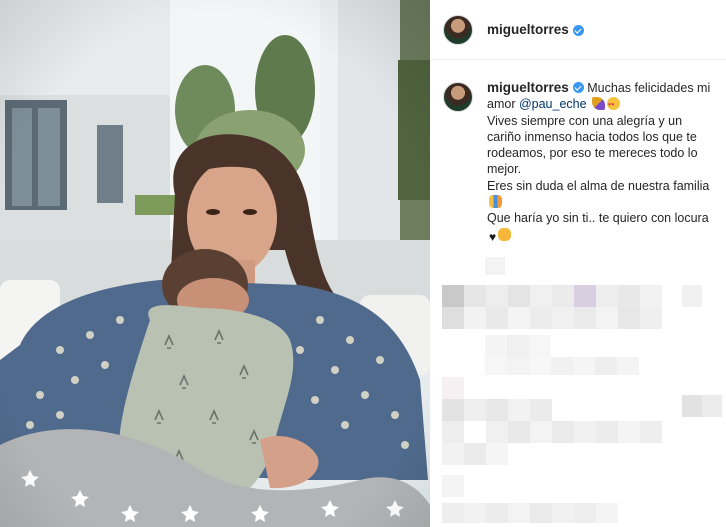 The height and width of the screenshot is (527, 726). Describe the element at coordinates (458, 29) in the screenshot. I see `author-avatar` at that location.